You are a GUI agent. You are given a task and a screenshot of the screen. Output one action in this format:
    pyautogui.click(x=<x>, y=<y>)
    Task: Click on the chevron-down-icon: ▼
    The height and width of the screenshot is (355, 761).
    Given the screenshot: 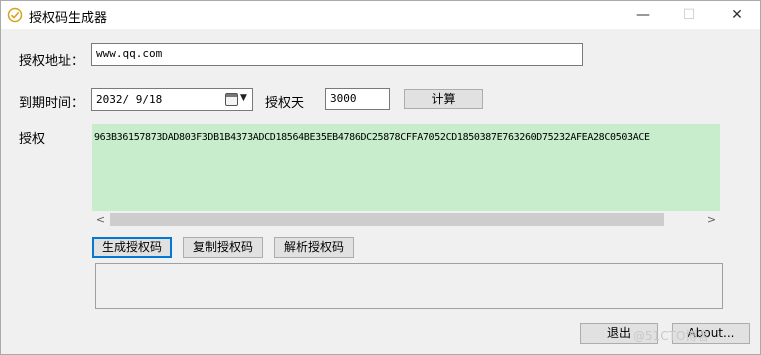 What is the action you would take?
    pyautogui.click(x=243, y=98)
    